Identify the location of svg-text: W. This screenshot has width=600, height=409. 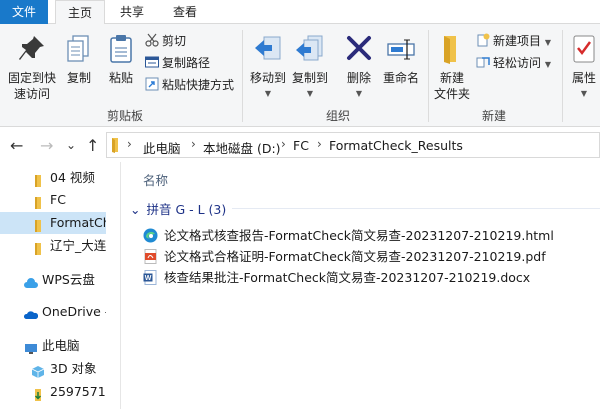
(148, 278).